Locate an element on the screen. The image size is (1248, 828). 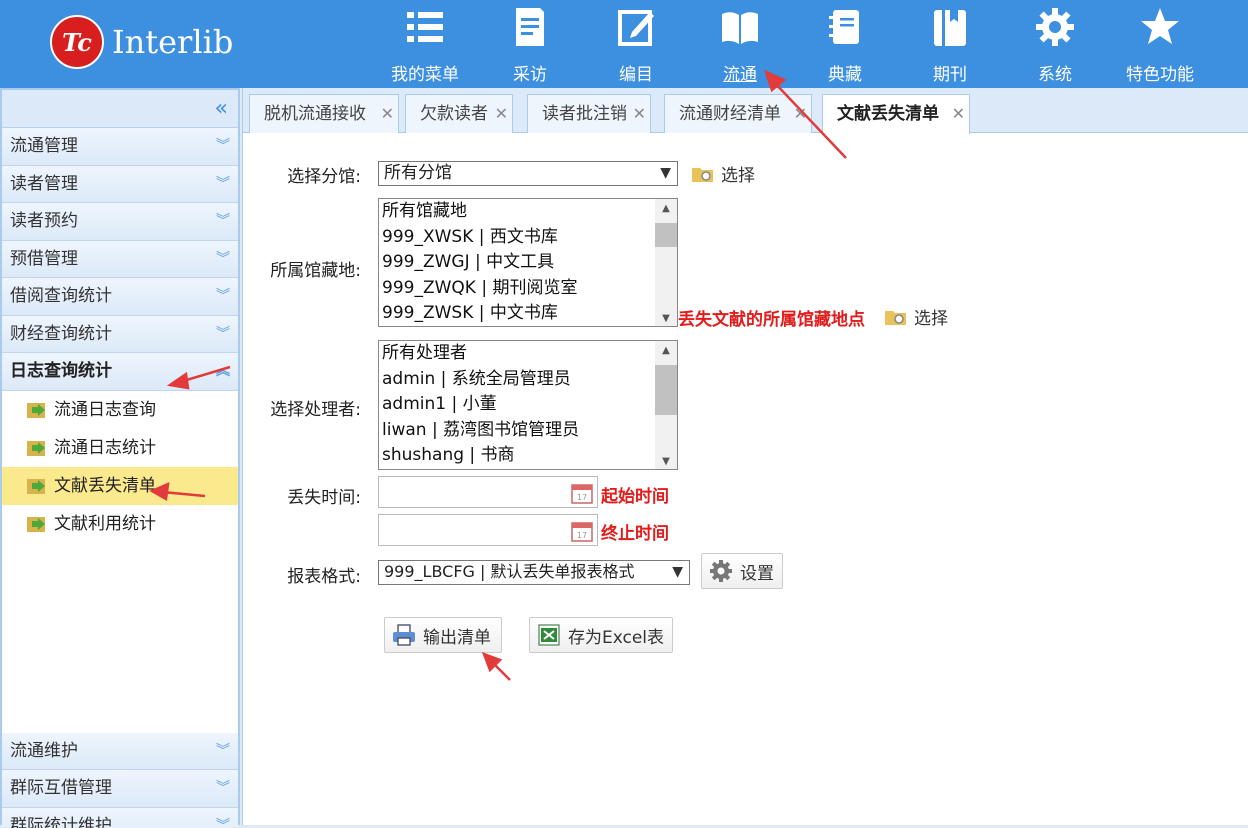
sidebar-sub-item: 流通日志查询 is located at coordinates (120, 410).